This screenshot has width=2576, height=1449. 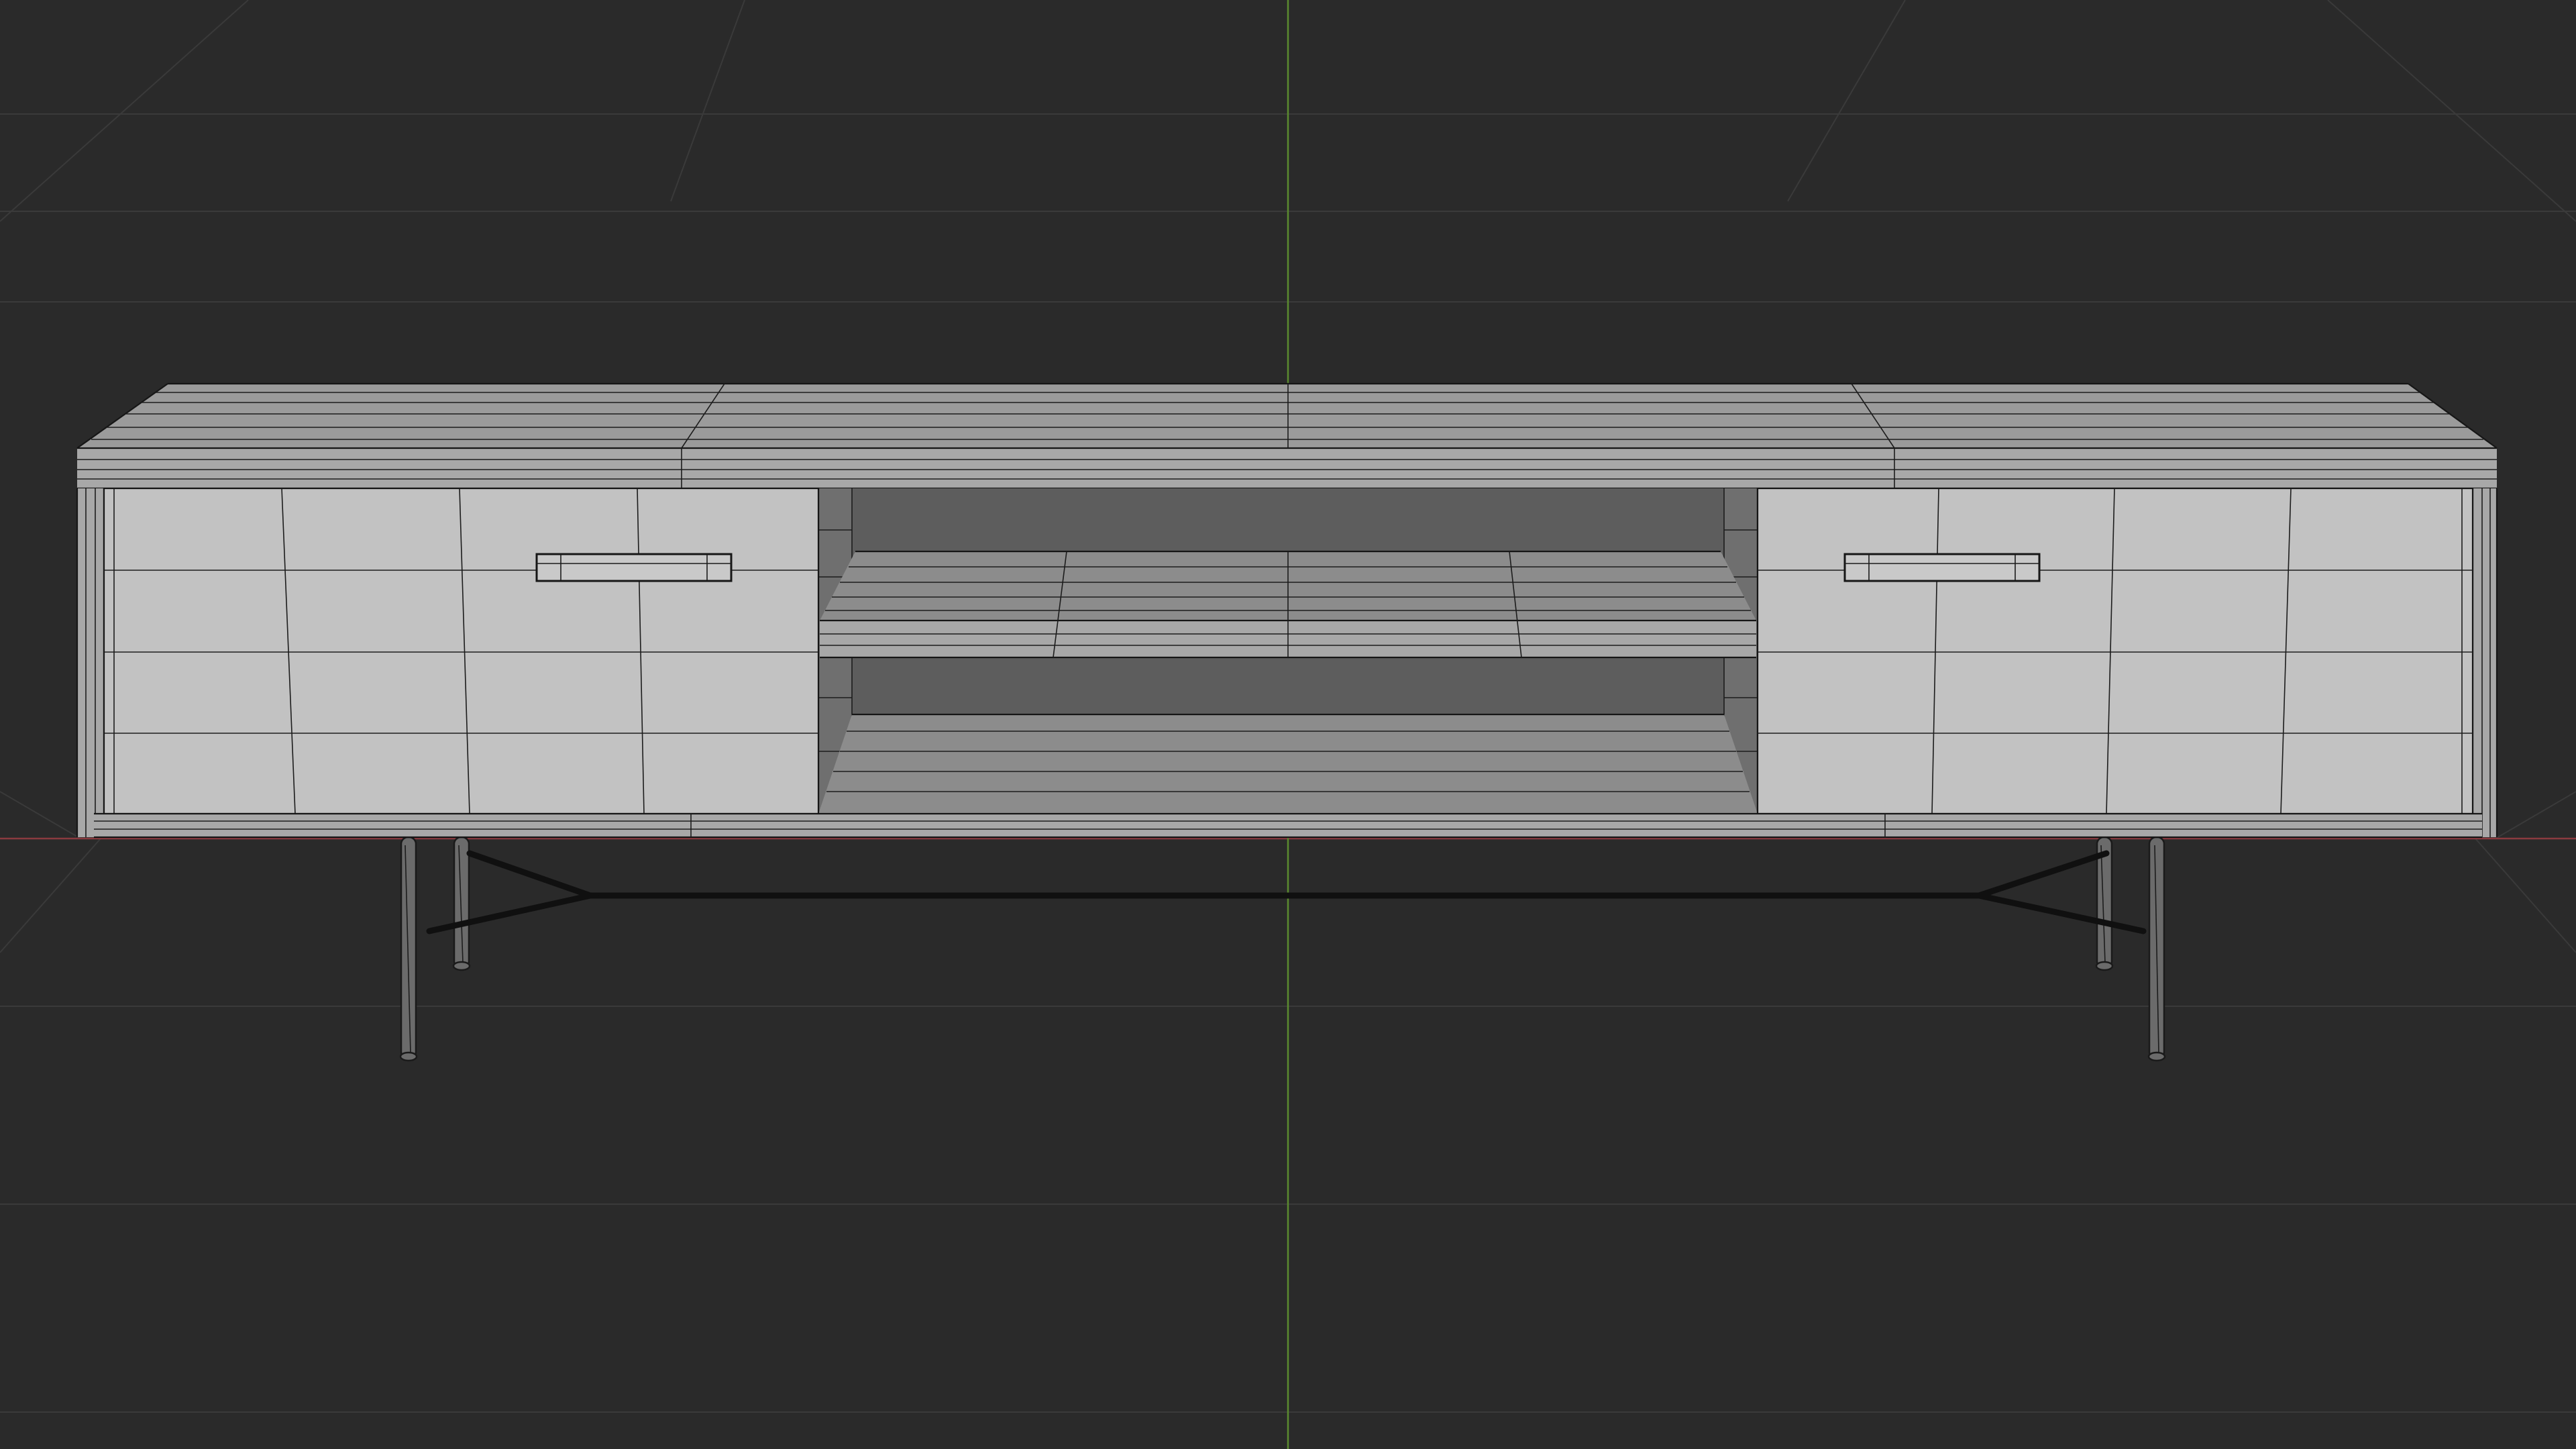 What do you see at coordinates (461, 651) in the screenshot?
I see `left-door` at bounding box center [461, 651].